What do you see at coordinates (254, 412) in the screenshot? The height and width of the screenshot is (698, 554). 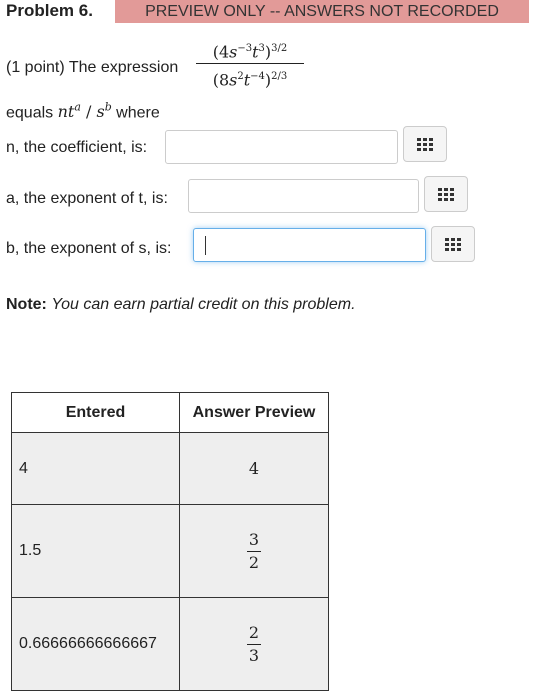 I see `column-header-answer-preview: Answer Preview` at bounding box center [254, 412].